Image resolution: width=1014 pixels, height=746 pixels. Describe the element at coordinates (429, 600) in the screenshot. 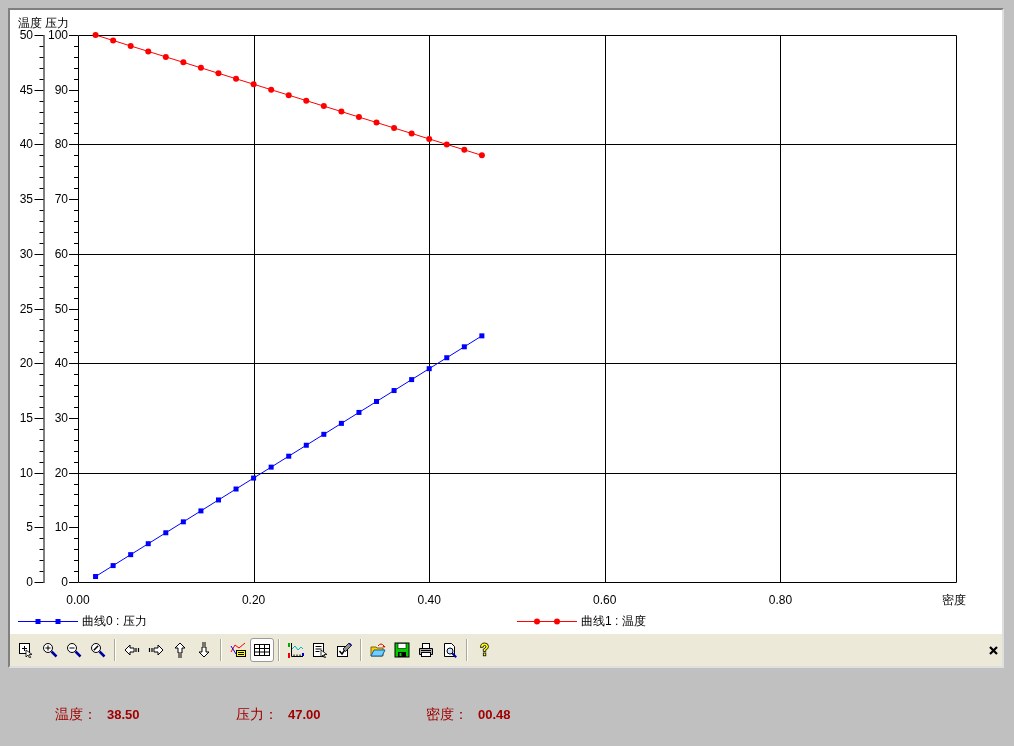

I see `x-axis-label: 0.40` at that location.